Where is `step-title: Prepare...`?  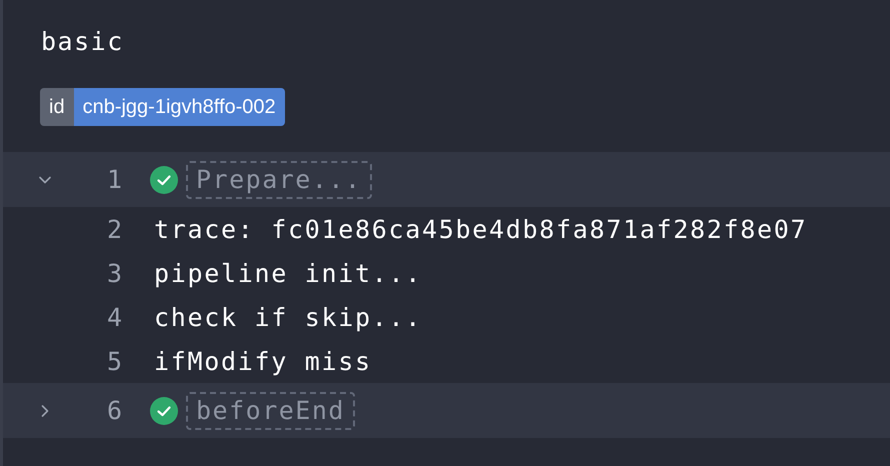
step-title: Prepare... is located at coordinates (279, 179).